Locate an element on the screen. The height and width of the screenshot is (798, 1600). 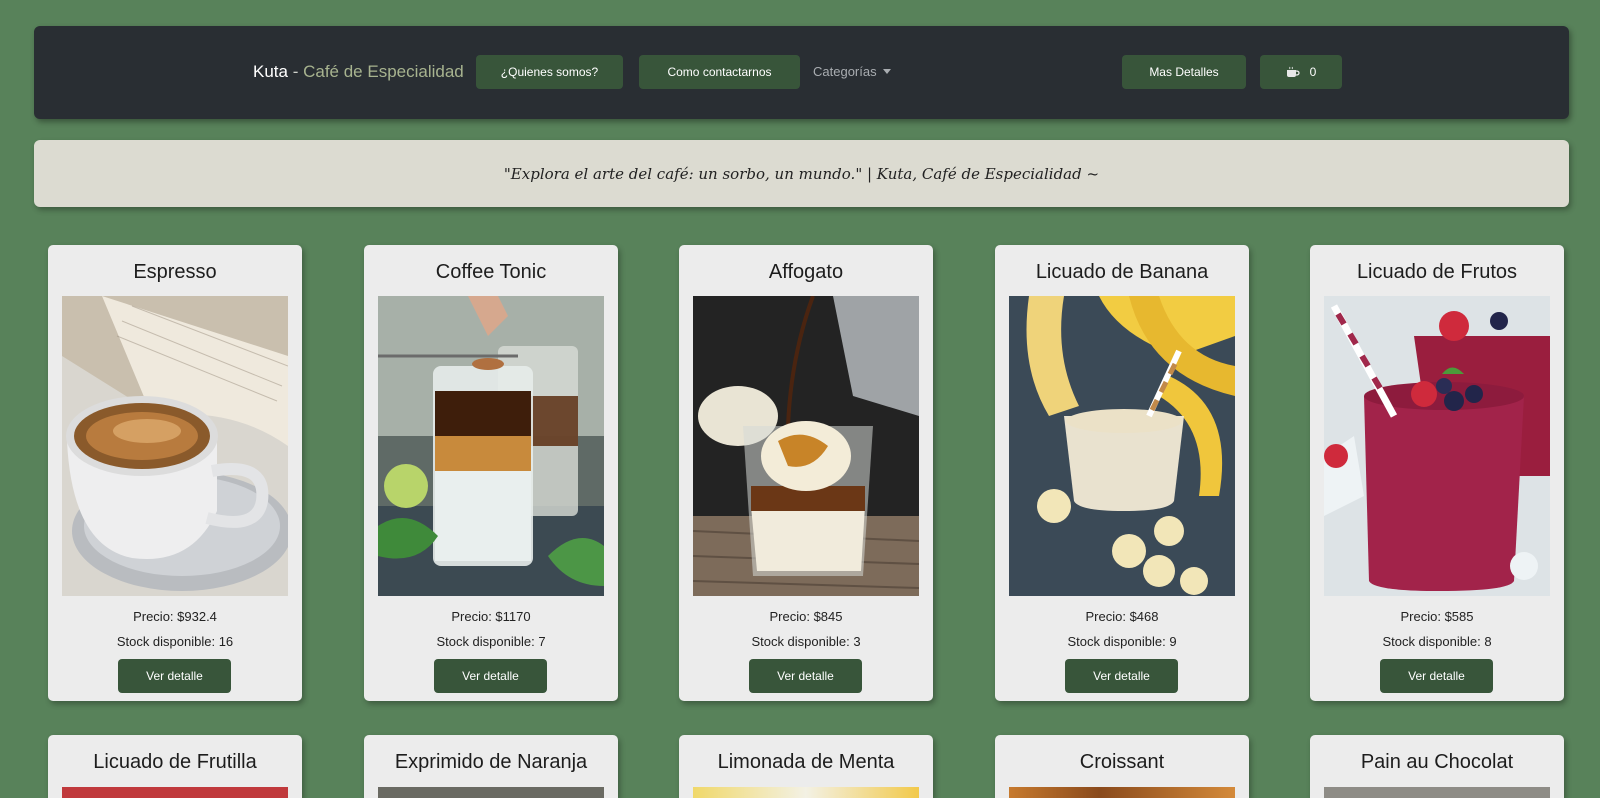
product-card-pain-au-chocolat: Pain au Chocolat is located at coordinates (1437, 766).